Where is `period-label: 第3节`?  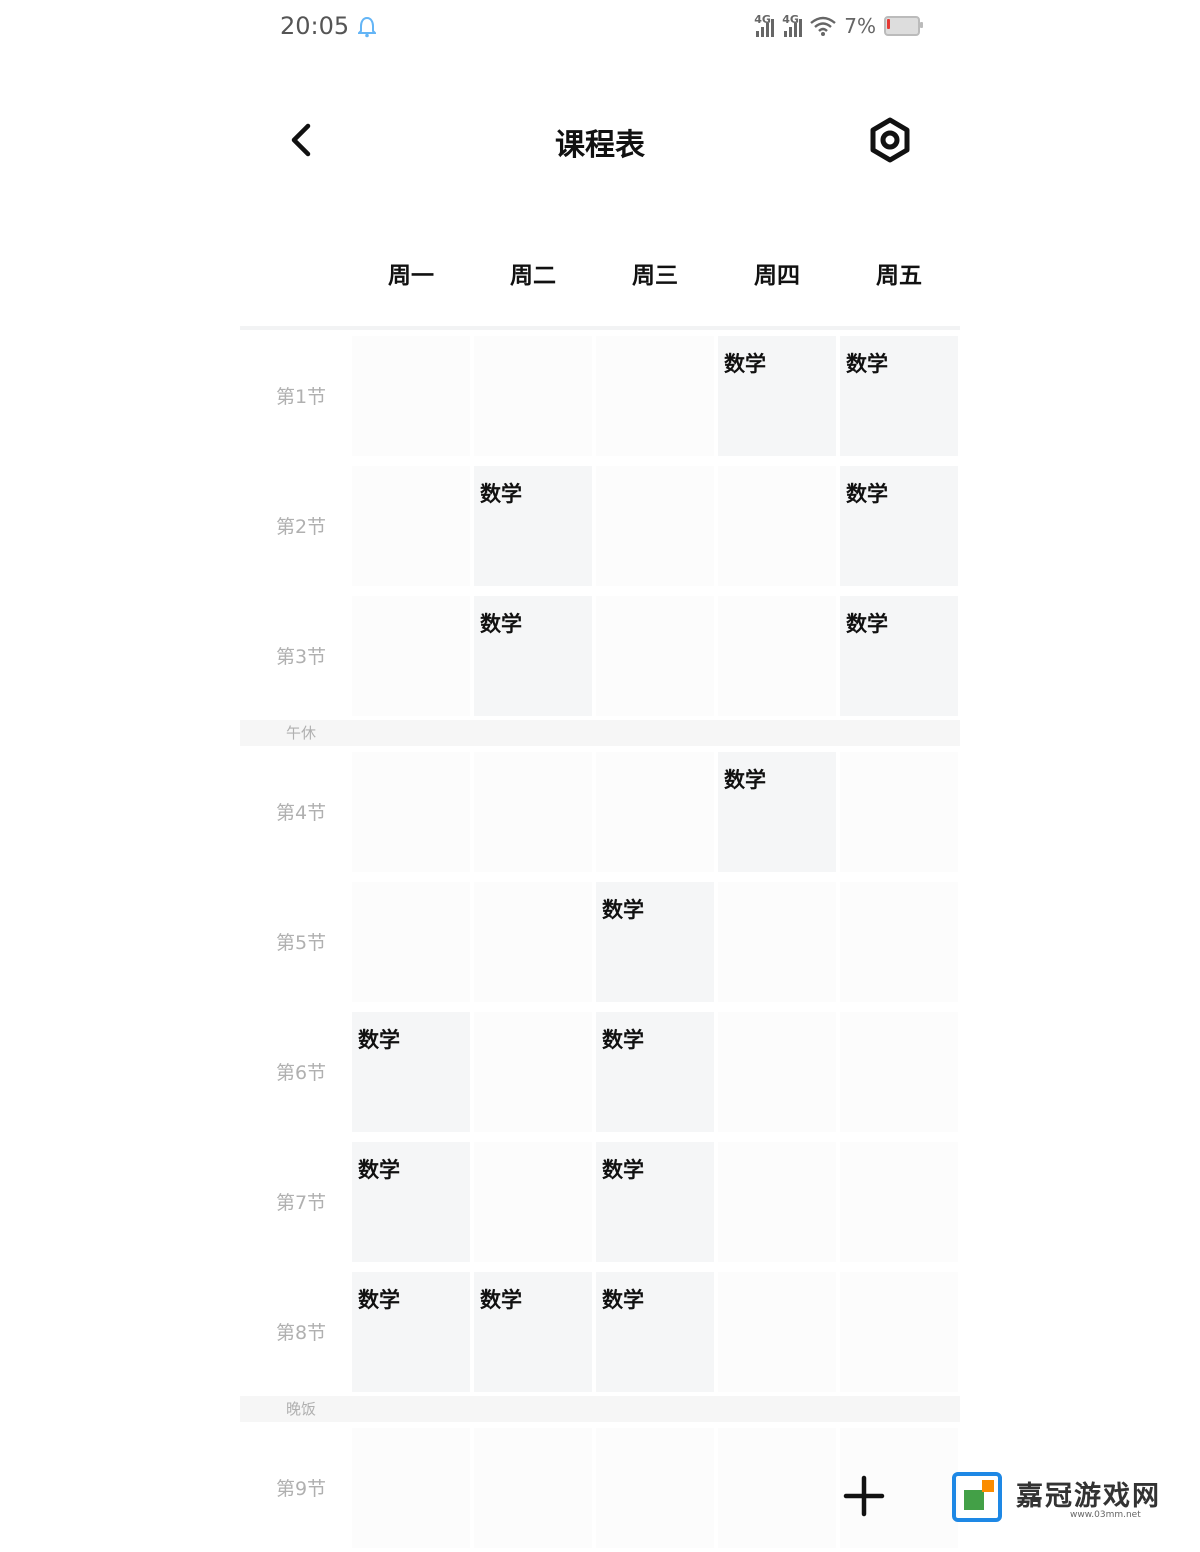
period-label: 第3节 is located at coordinates (301, 656).